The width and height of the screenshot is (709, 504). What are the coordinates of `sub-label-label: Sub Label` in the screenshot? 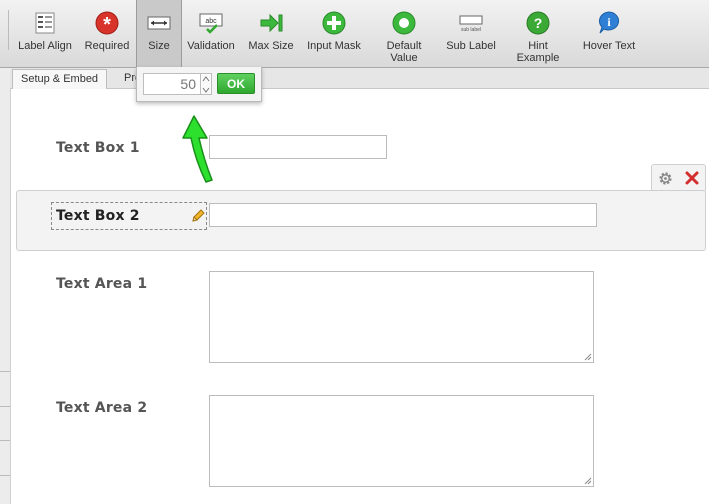 It's located at (471, 46).